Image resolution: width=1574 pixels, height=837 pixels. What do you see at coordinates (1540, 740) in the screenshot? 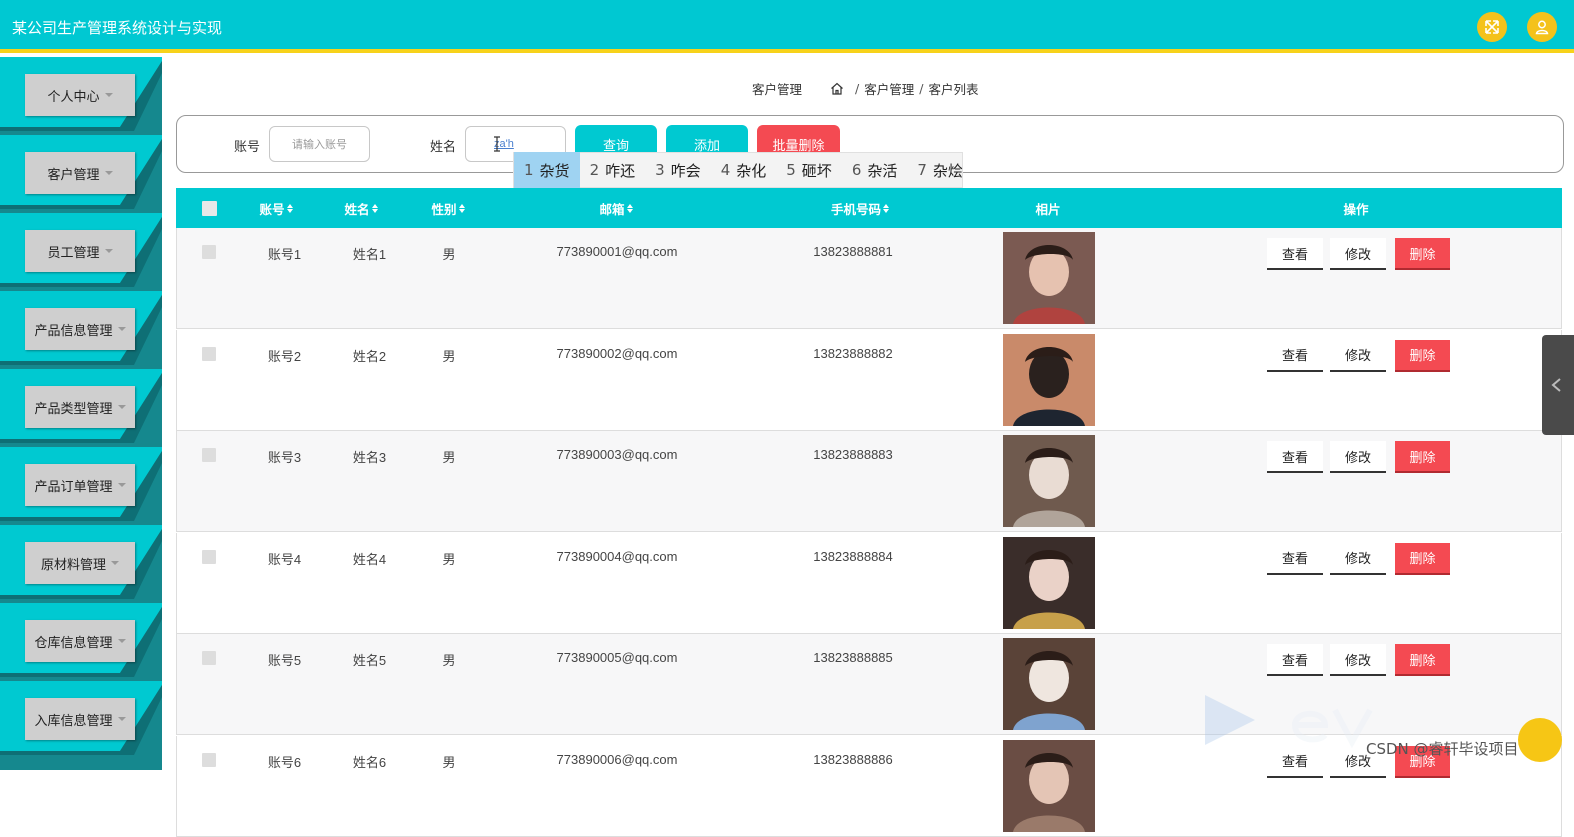
I see `floating-action-button` at bounding box center [1540, 740].